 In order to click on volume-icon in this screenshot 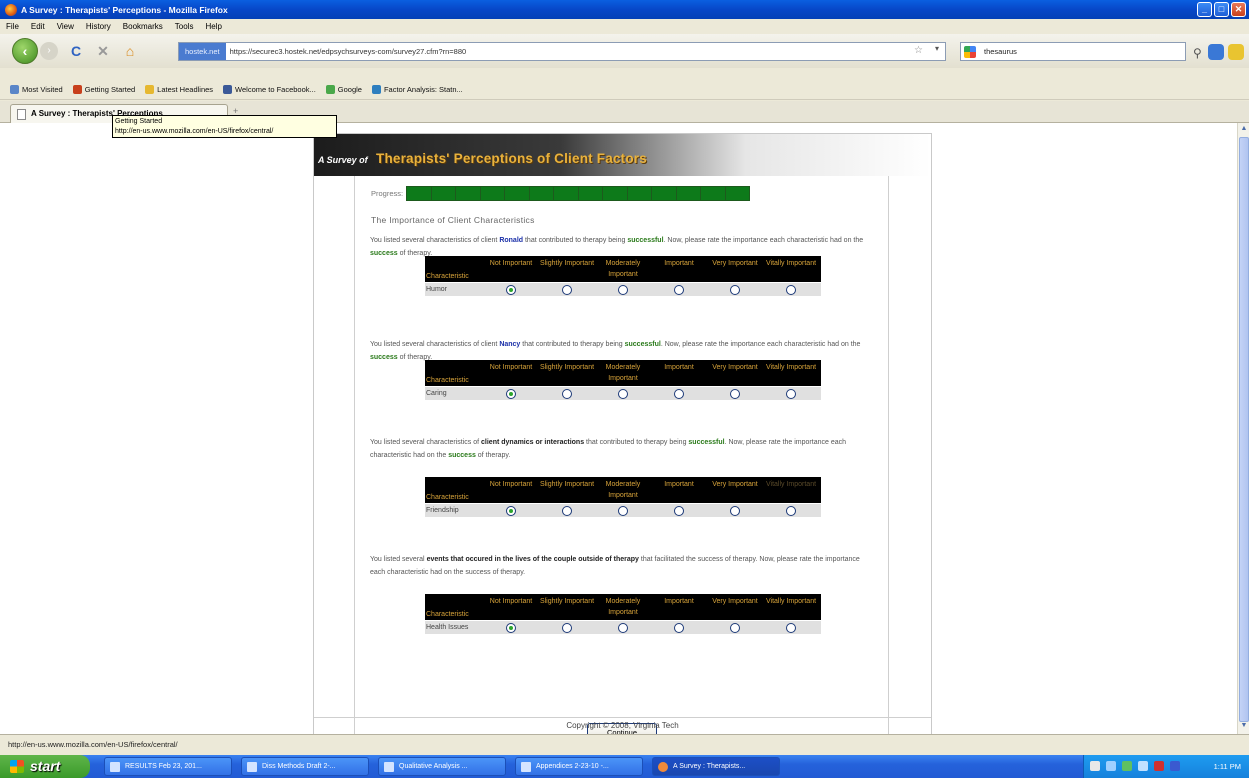, I will do `click(1175, 766)`.